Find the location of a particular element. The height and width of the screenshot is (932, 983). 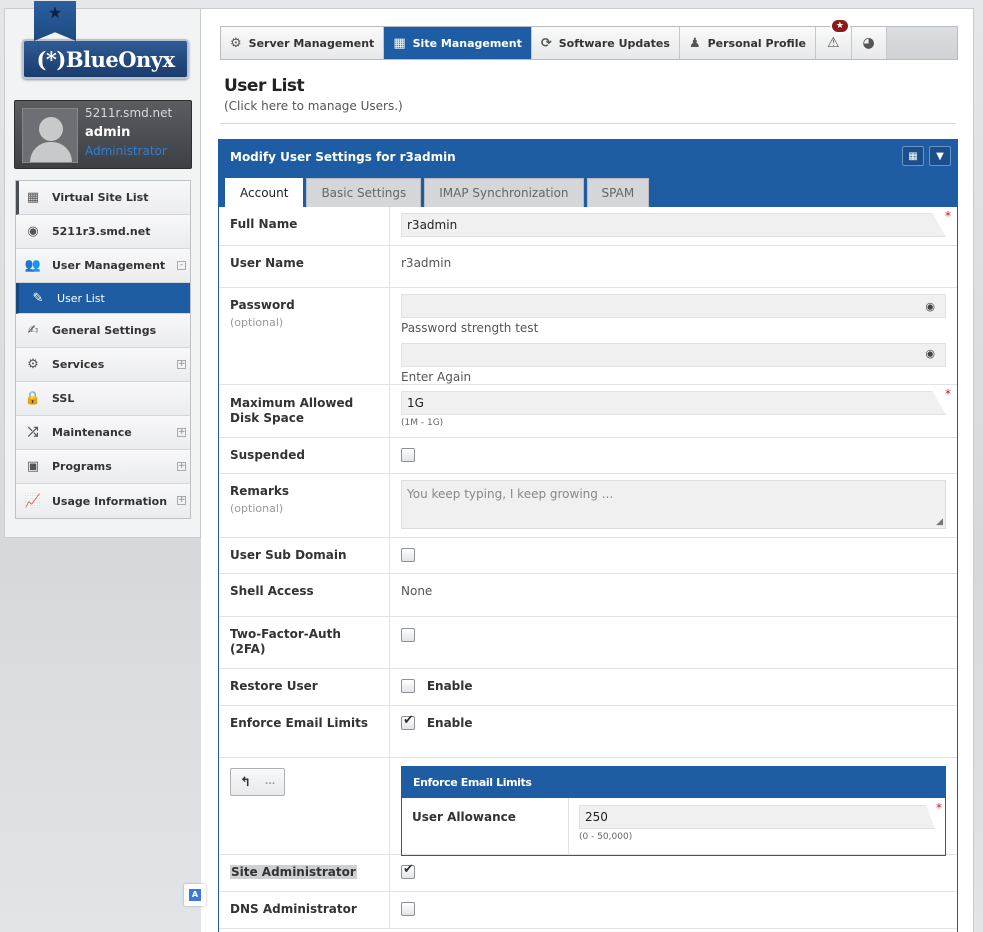

user-card: 5211r.smd.net admin Administrator is located at coordinates (103, 134).